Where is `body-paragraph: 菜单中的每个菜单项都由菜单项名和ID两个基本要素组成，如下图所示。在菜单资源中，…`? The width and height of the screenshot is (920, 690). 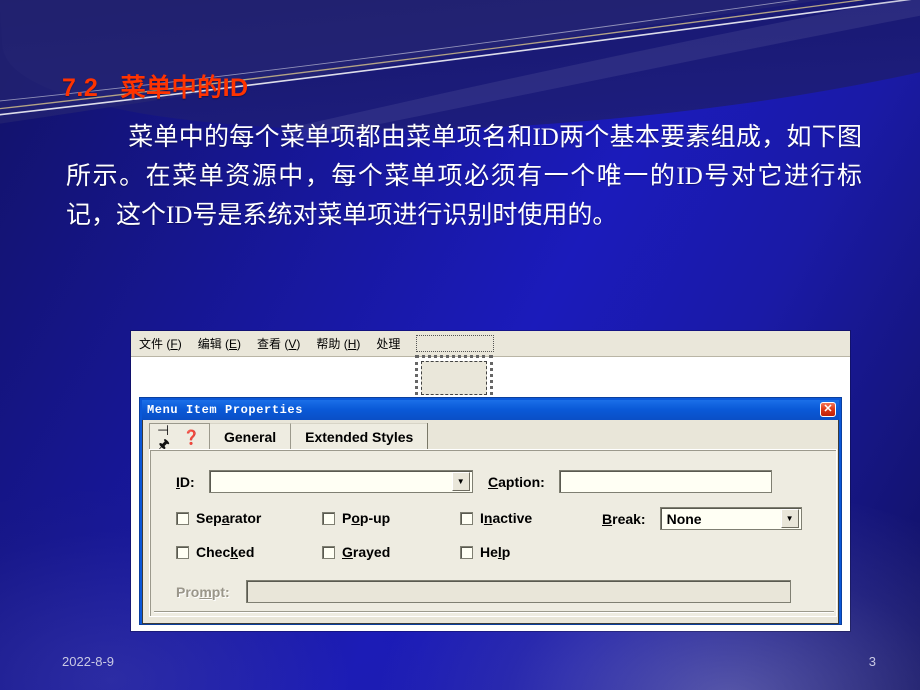 body-paragraph: 菜单中的每个菜单项都由菜单项名和ID两个基本要素组成，如下图所示。在菜单资源中，… is located at coordinates (464, 176).